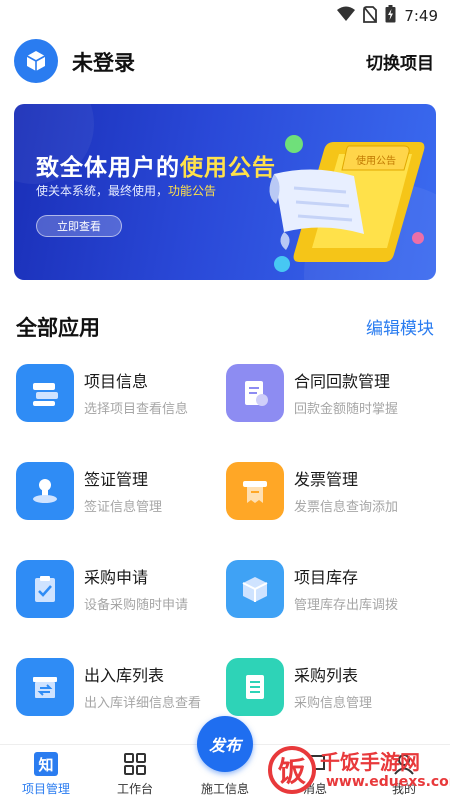 The width and height of the screenshot is (450, 800). I want to click on app-desc: 出入库详细信息查看, so click(143, 703).